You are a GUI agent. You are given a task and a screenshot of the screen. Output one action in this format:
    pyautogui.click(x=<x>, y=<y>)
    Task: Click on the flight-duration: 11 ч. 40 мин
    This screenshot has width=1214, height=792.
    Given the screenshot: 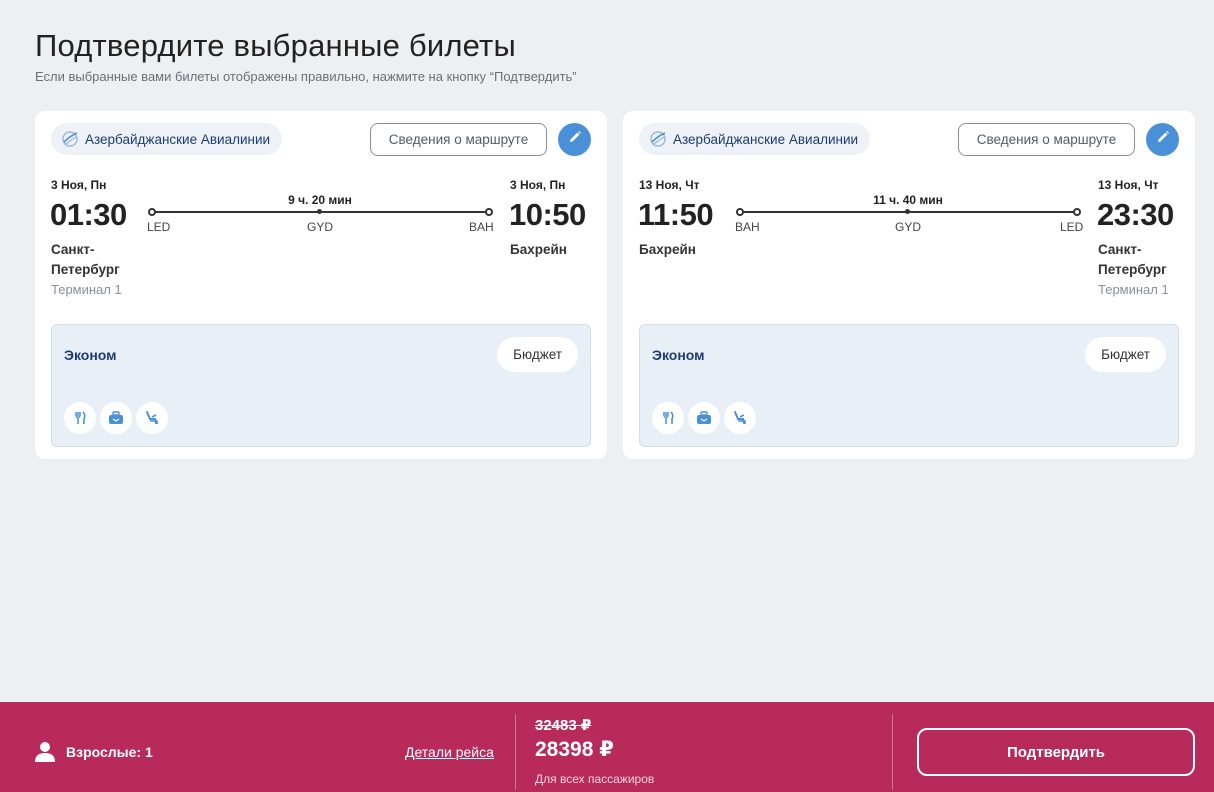 What is the action you would take?
    pyautogui.click(x=908, y=200)
    